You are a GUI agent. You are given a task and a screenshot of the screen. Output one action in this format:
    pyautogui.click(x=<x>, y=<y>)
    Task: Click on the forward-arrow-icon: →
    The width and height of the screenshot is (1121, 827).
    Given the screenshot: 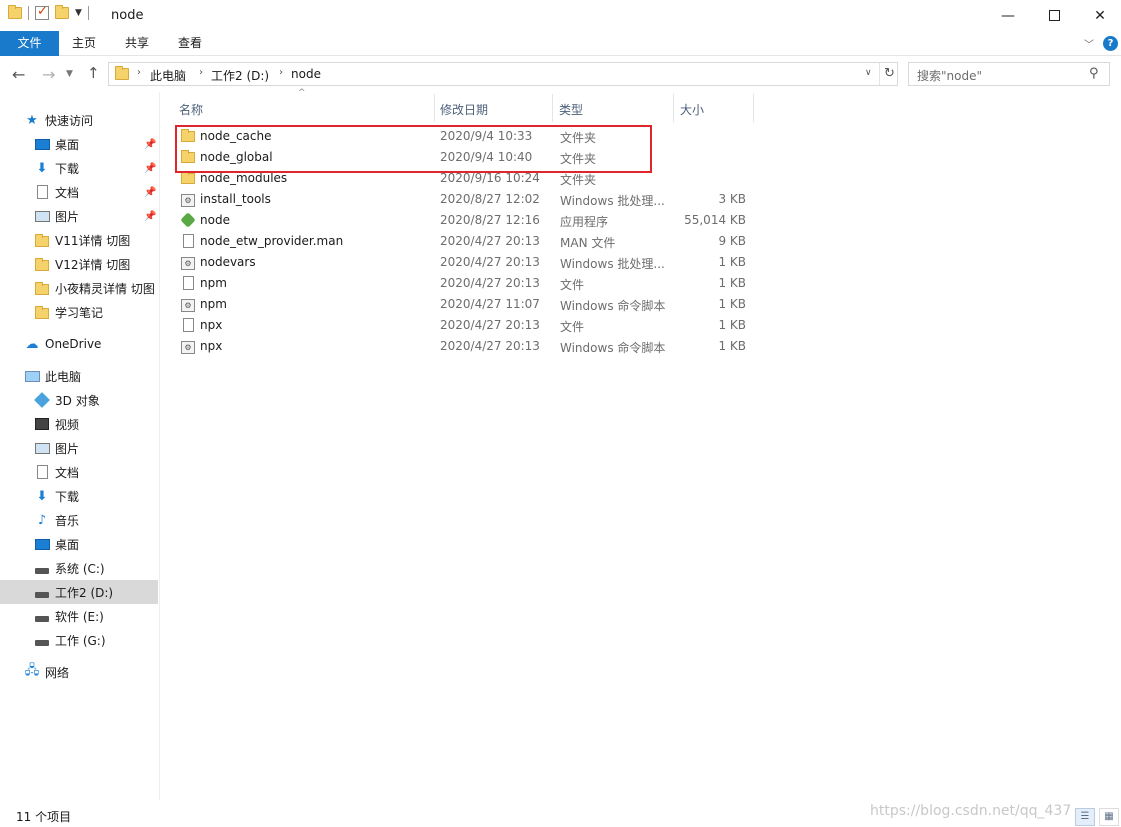 What is the action you would take?
    pyautogui.click(x=48, y=74)
    